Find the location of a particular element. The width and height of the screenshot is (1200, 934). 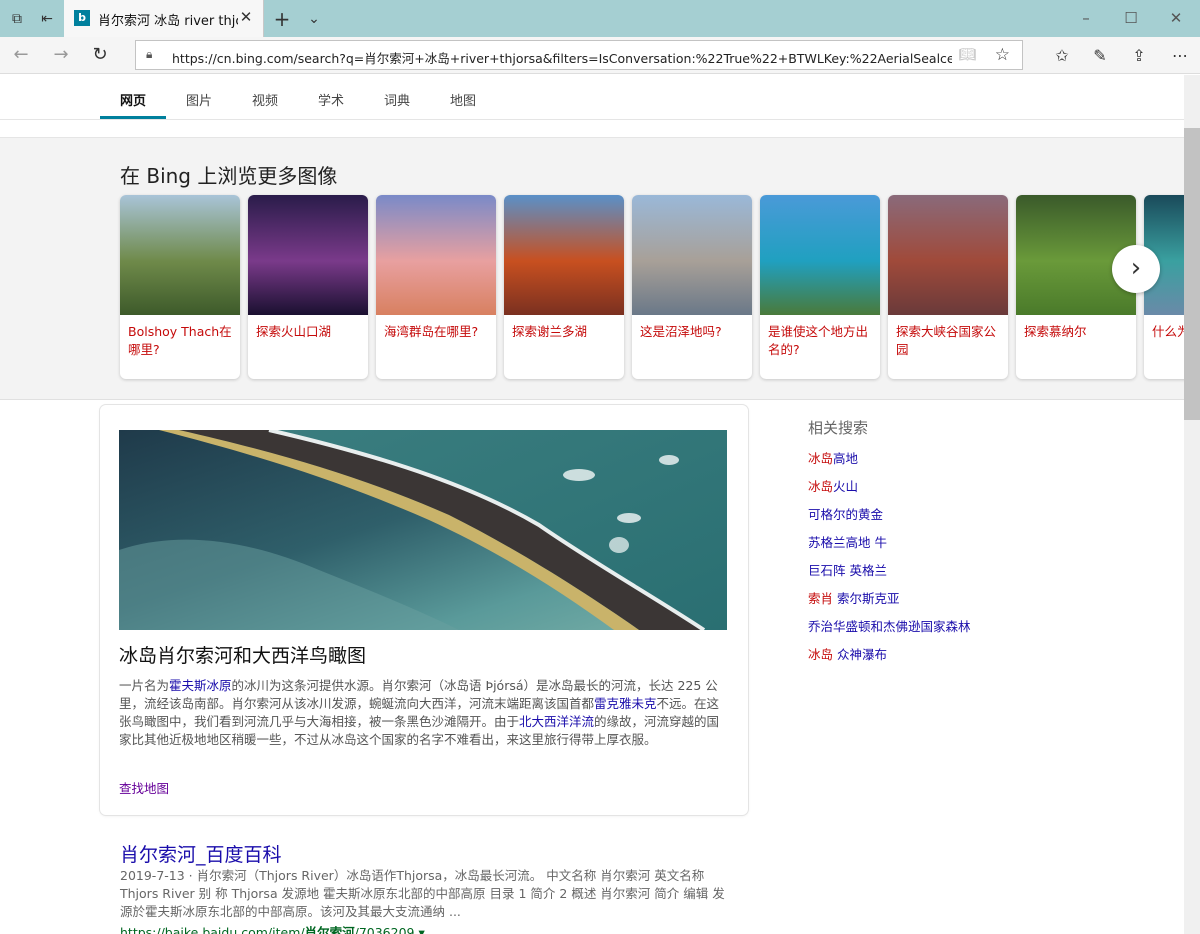

browser-tab: b 肖尔索河 冰岛 river thjc ✕ is located at coordinates (164, 18).